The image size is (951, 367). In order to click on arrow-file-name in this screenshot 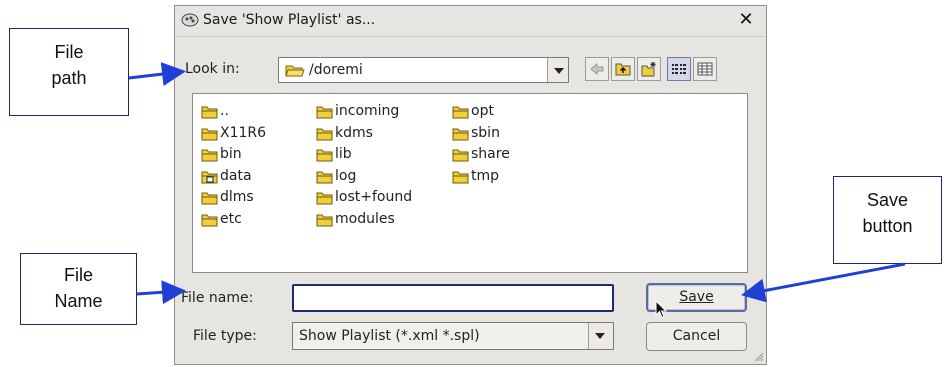, I will do `click(161, 292)`.